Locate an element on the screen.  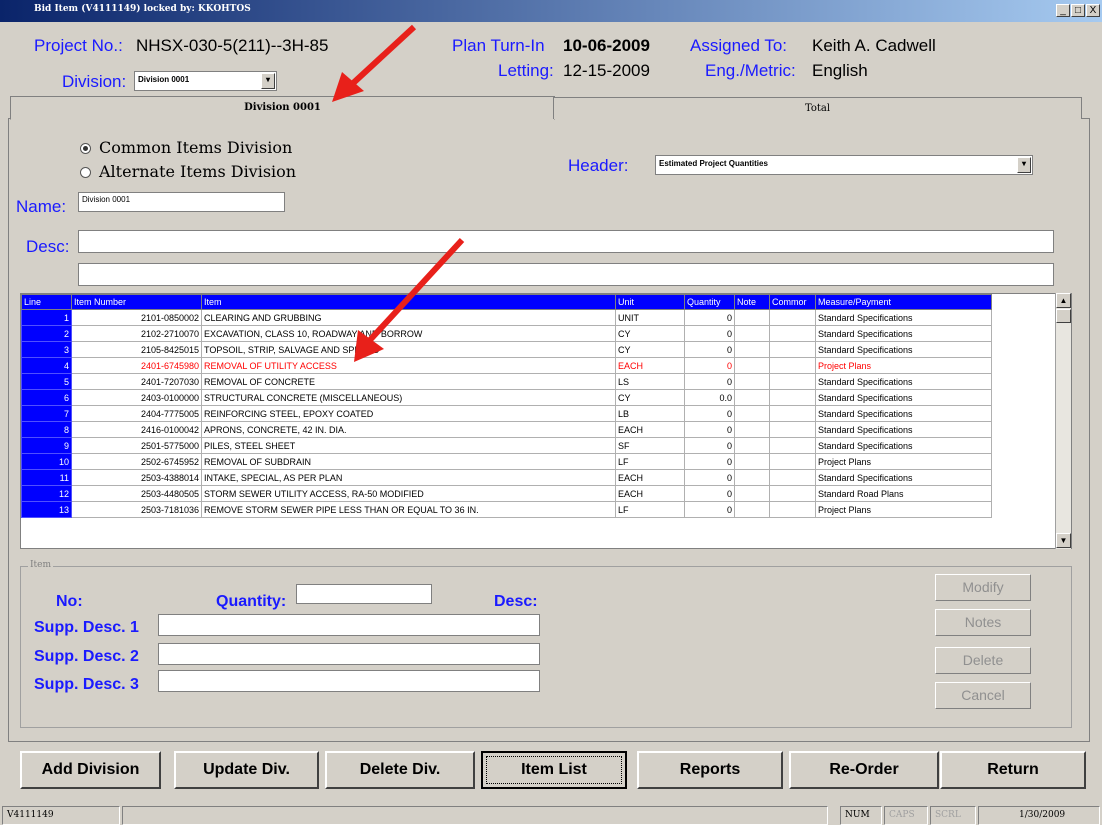
scroll-up-icon: ▲ is located at coordinates (1063, 300).